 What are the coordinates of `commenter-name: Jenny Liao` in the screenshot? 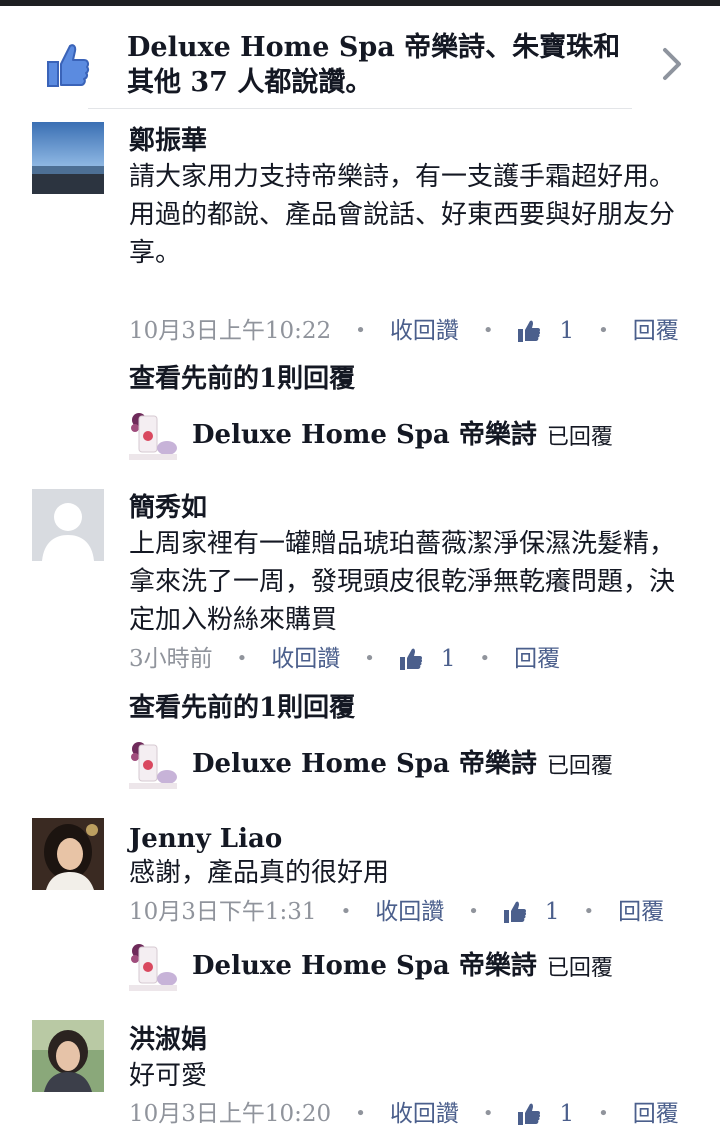 It's located at (205, 839).